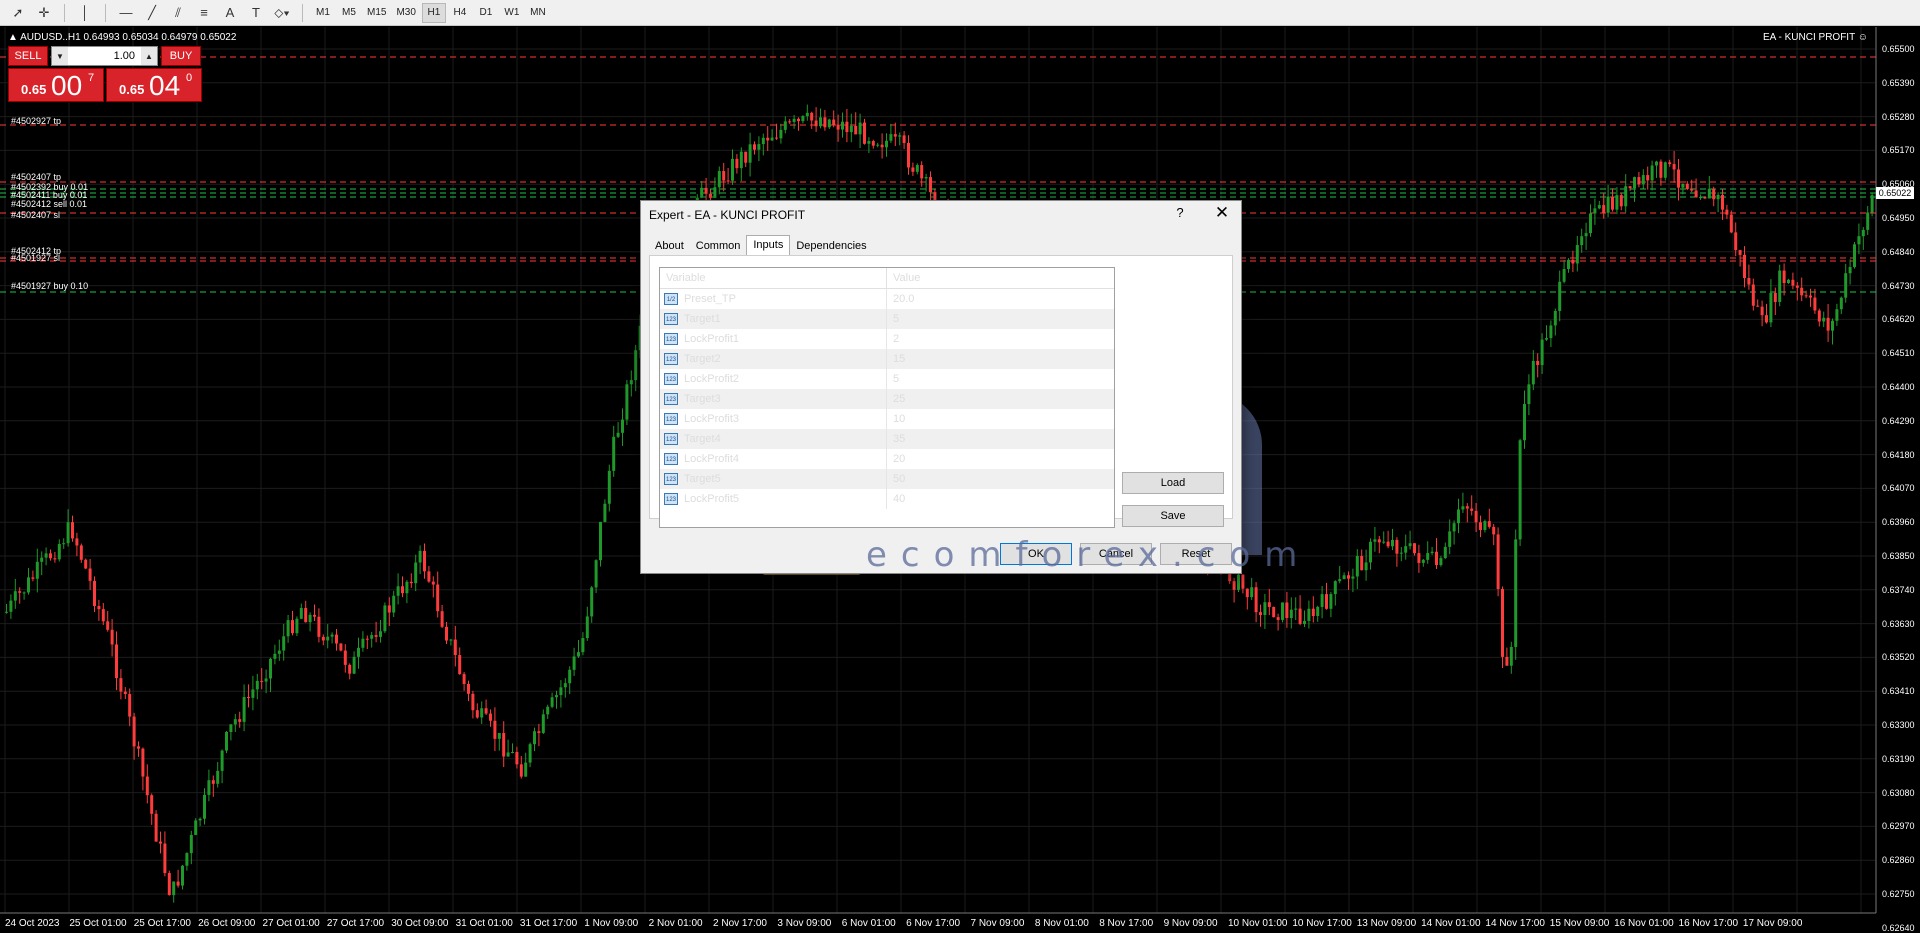  What do you see at coordinates (831, 246) in the screenshot?
I see `tab-dependencies: Dependencies` at bounding box center [831, 246].